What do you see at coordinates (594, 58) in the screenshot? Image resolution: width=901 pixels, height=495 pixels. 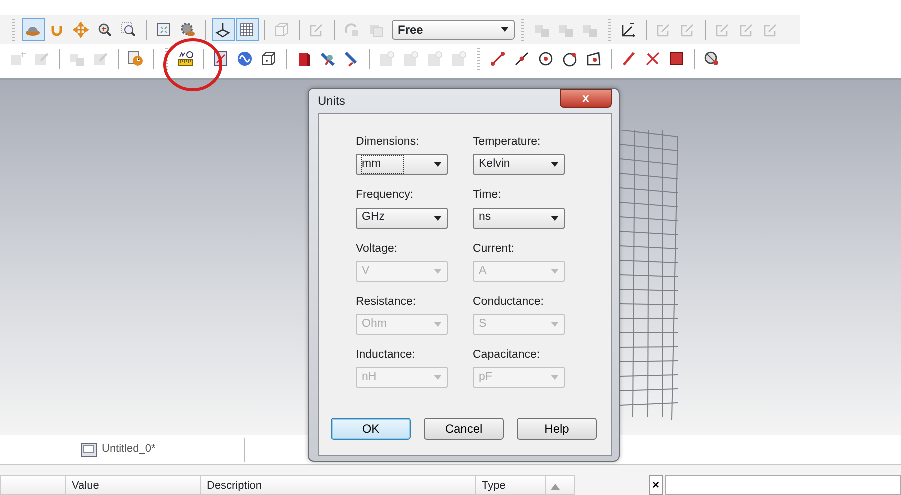 I see `polygon-icon` at bounding box center [594, 58].